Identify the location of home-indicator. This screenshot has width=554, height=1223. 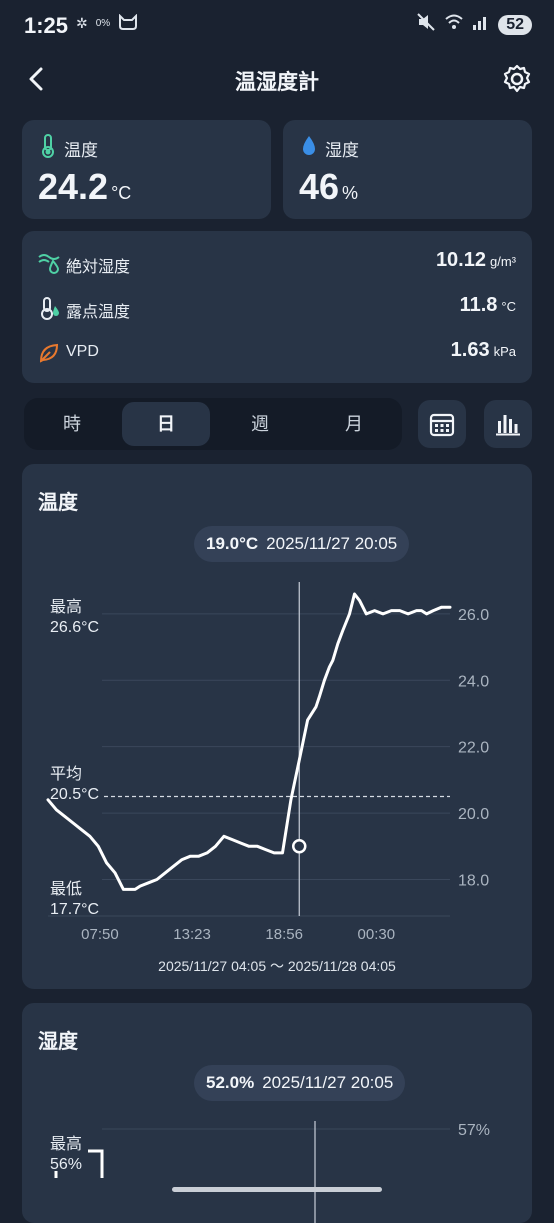
(277, 1189).